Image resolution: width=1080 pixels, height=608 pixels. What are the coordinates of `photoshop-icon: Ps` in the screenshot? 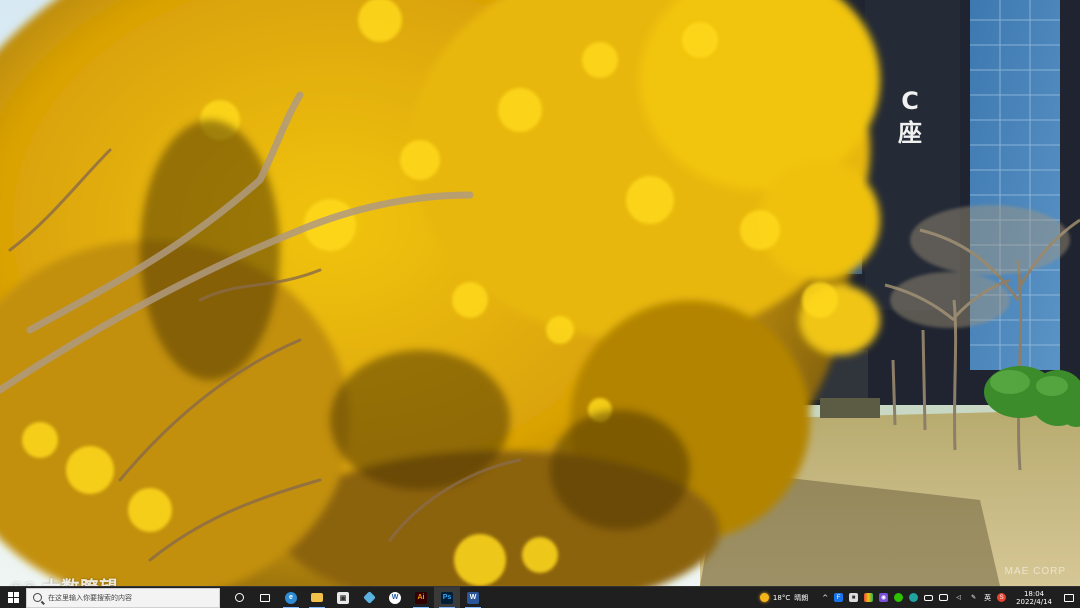 It's located at (447, 597).